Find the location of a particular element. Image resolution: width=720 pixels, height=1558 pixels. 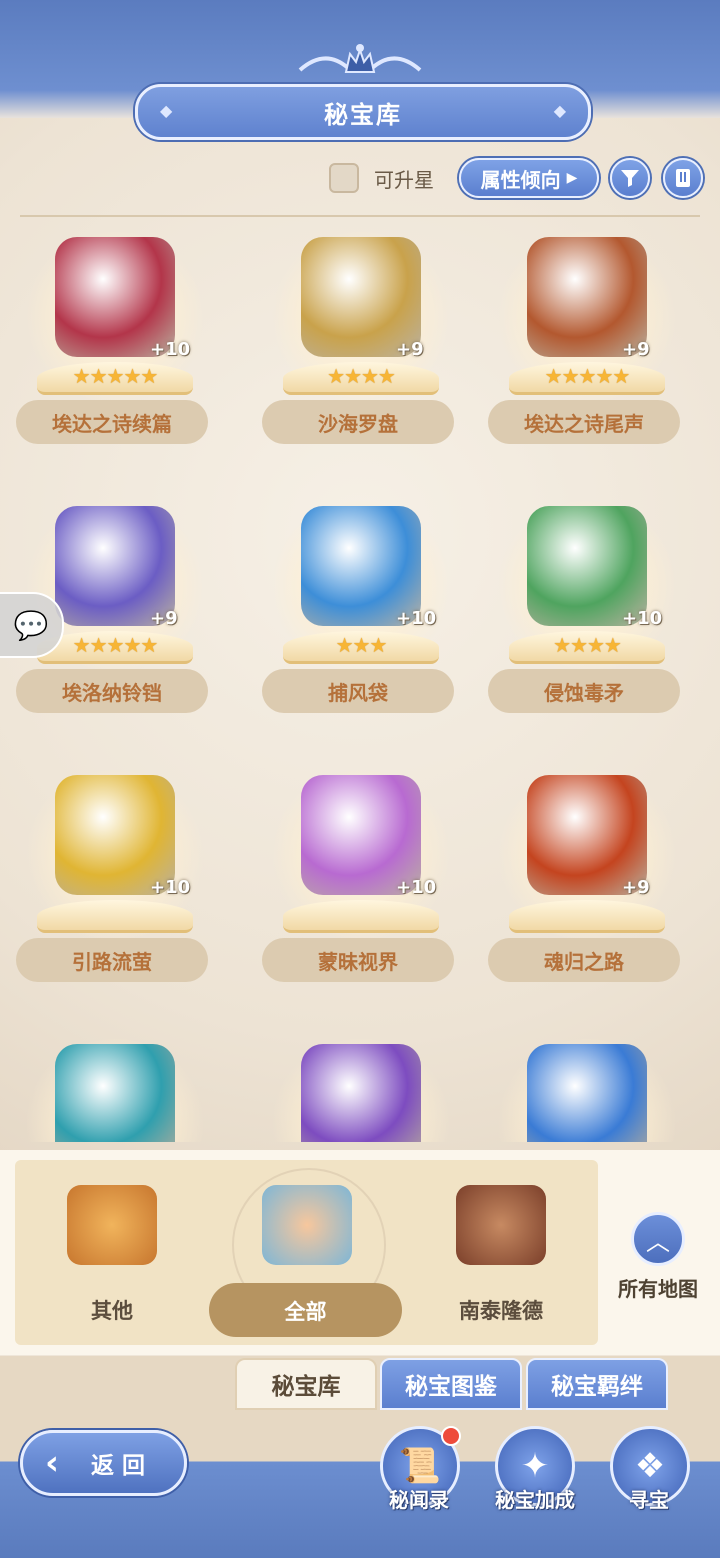

item-stars: ★★★ is located at coordinates (361, 645).